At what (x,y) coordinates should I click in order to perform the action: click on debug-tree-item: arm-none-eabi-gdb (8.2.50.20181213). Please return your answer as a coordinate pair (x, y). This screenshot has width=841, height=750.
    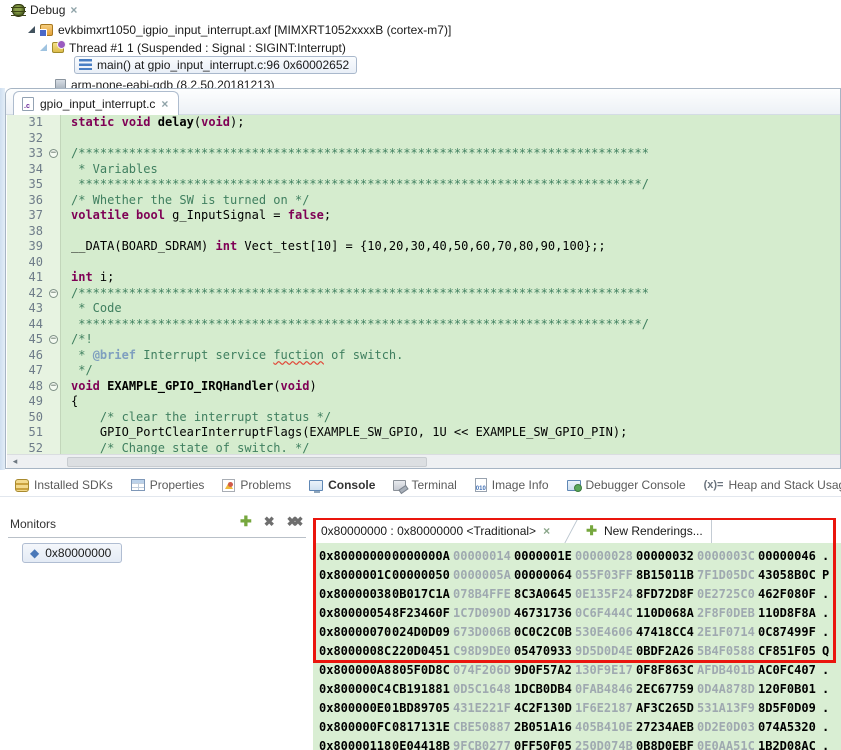
    Looking at the image, I should click on (164, 82).